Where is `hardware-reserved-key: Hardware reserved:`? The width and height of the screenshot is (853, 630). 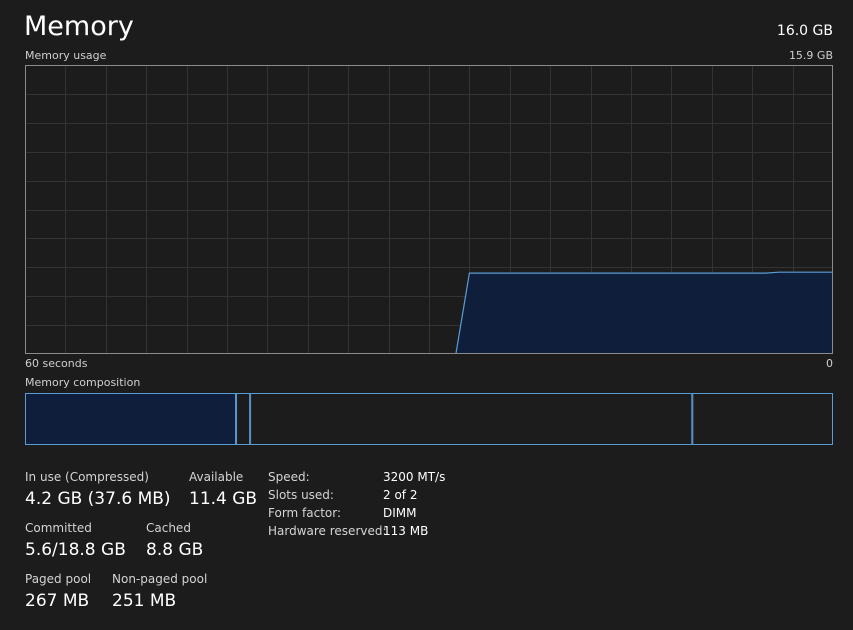
hardware-reserved-key: Hardware reserved: is located at coordinates (327, 531).